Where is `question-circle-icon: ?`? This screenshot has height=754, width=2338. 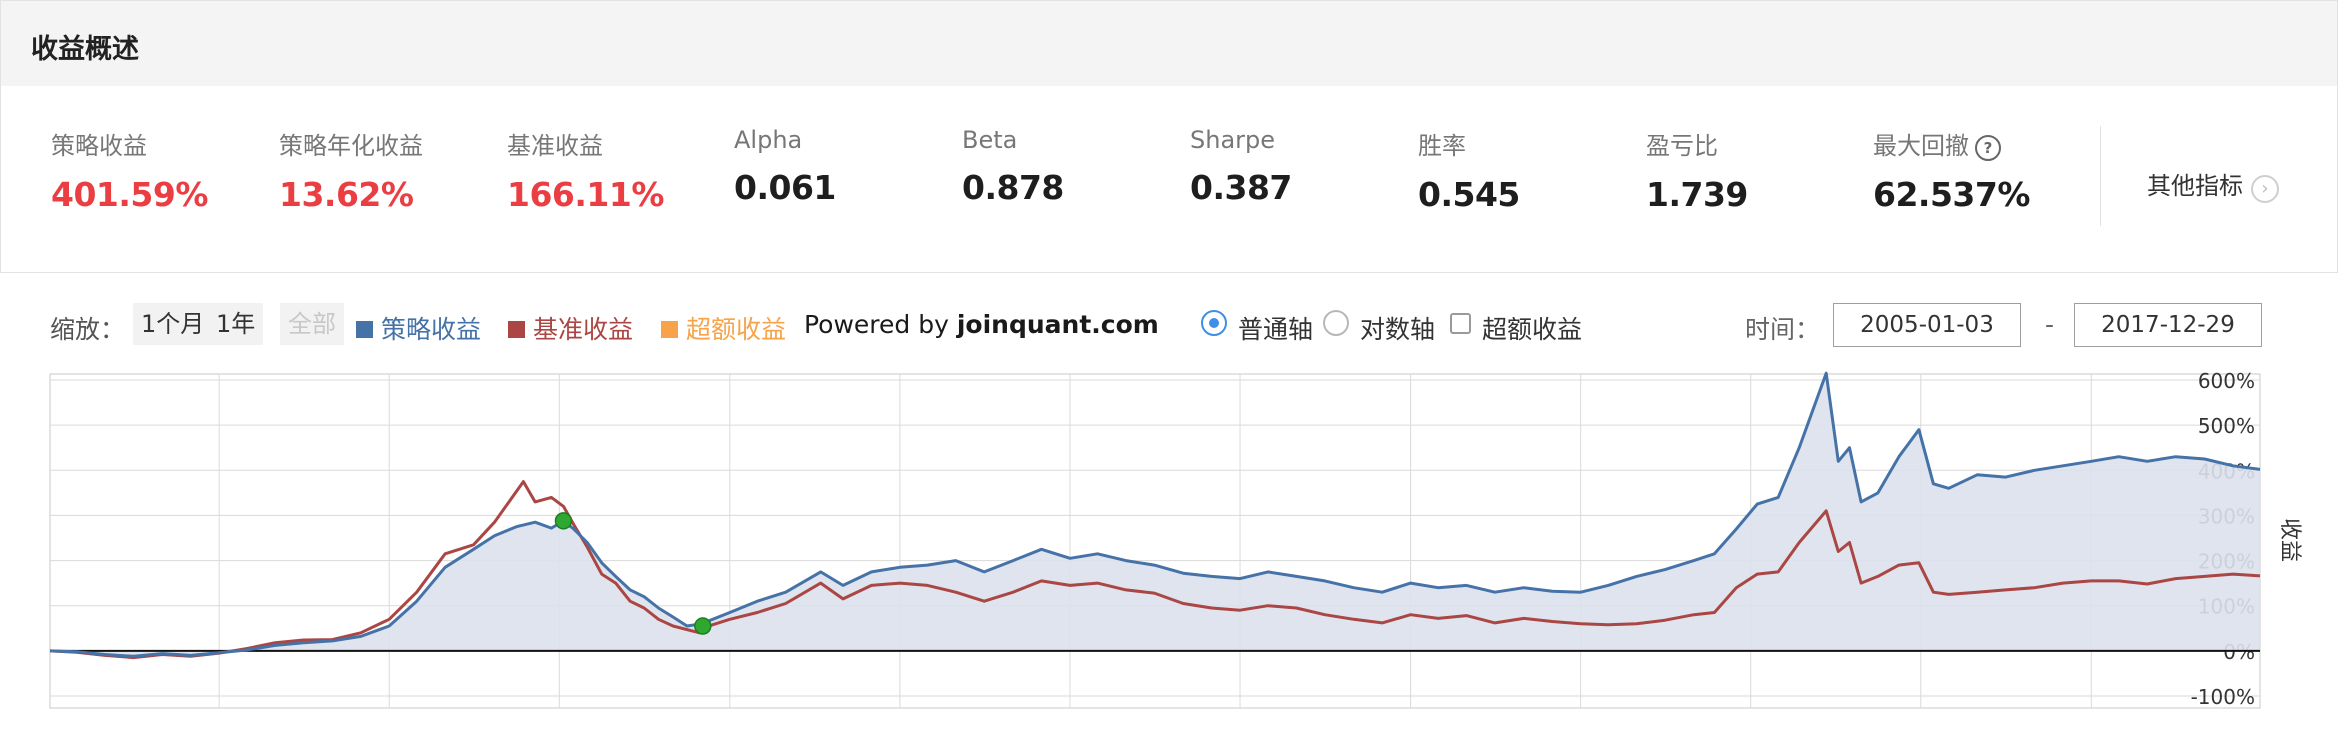 question-circle-icon: ? is located at coordinates (1988, 148).